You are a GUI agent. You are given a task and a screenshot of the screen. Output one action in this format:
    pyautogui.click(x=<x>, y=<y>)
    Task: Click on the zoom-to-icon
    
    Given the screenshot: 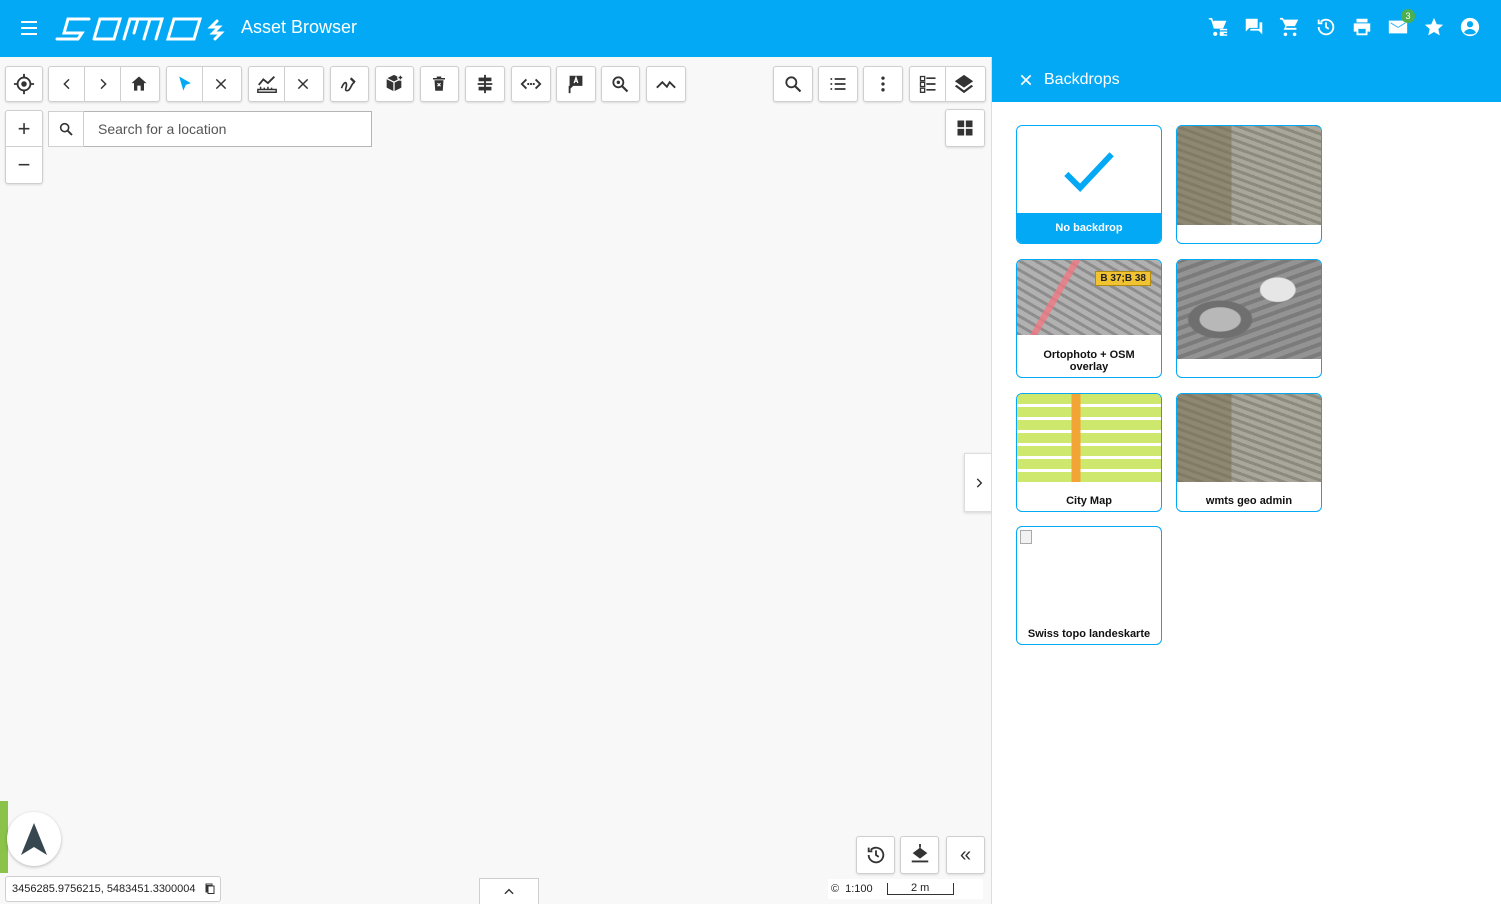 What is the action you would take?
    pyautogui.click(x=620, y=84)
    